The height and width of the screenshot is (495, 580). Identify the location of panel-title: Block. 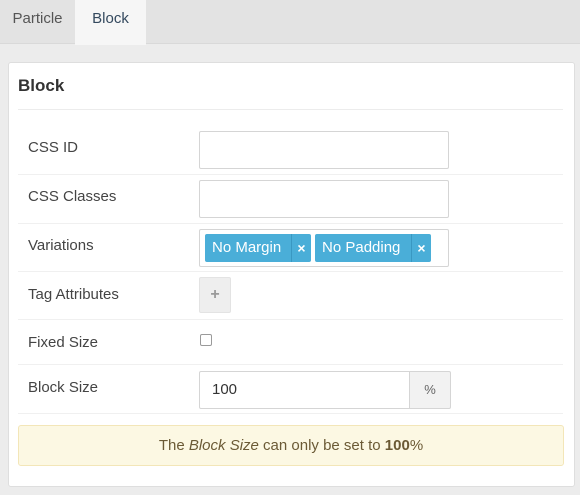
(41, 85).